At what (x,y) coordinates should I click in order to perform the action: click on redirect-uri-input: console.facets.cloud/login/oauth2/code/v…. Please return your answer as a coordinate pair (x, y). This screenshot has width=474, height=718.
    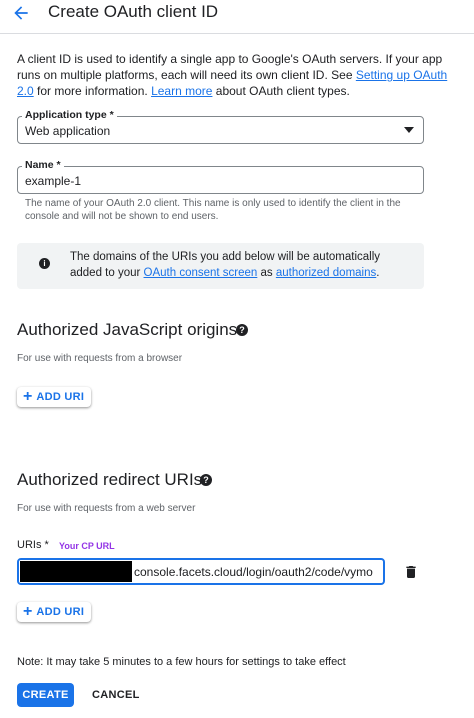
    Looking at the image, I should click on (201, 571).